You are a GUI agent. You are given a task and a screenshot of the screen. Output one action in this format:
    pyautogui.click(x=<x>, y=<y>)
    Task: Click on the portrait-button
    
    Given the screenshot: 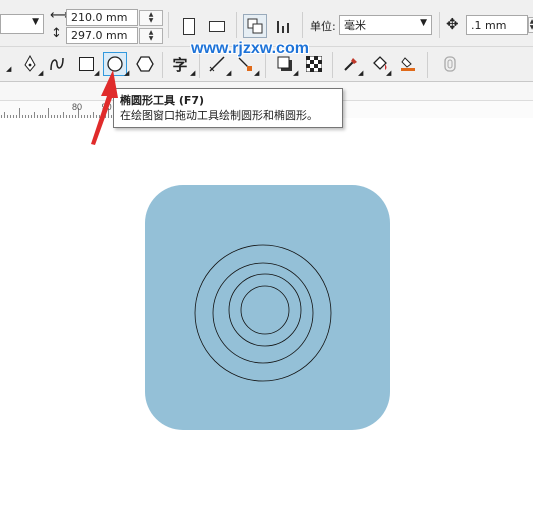 What is the action you would take?
    pyautogui.click(x=189, y=26)
    